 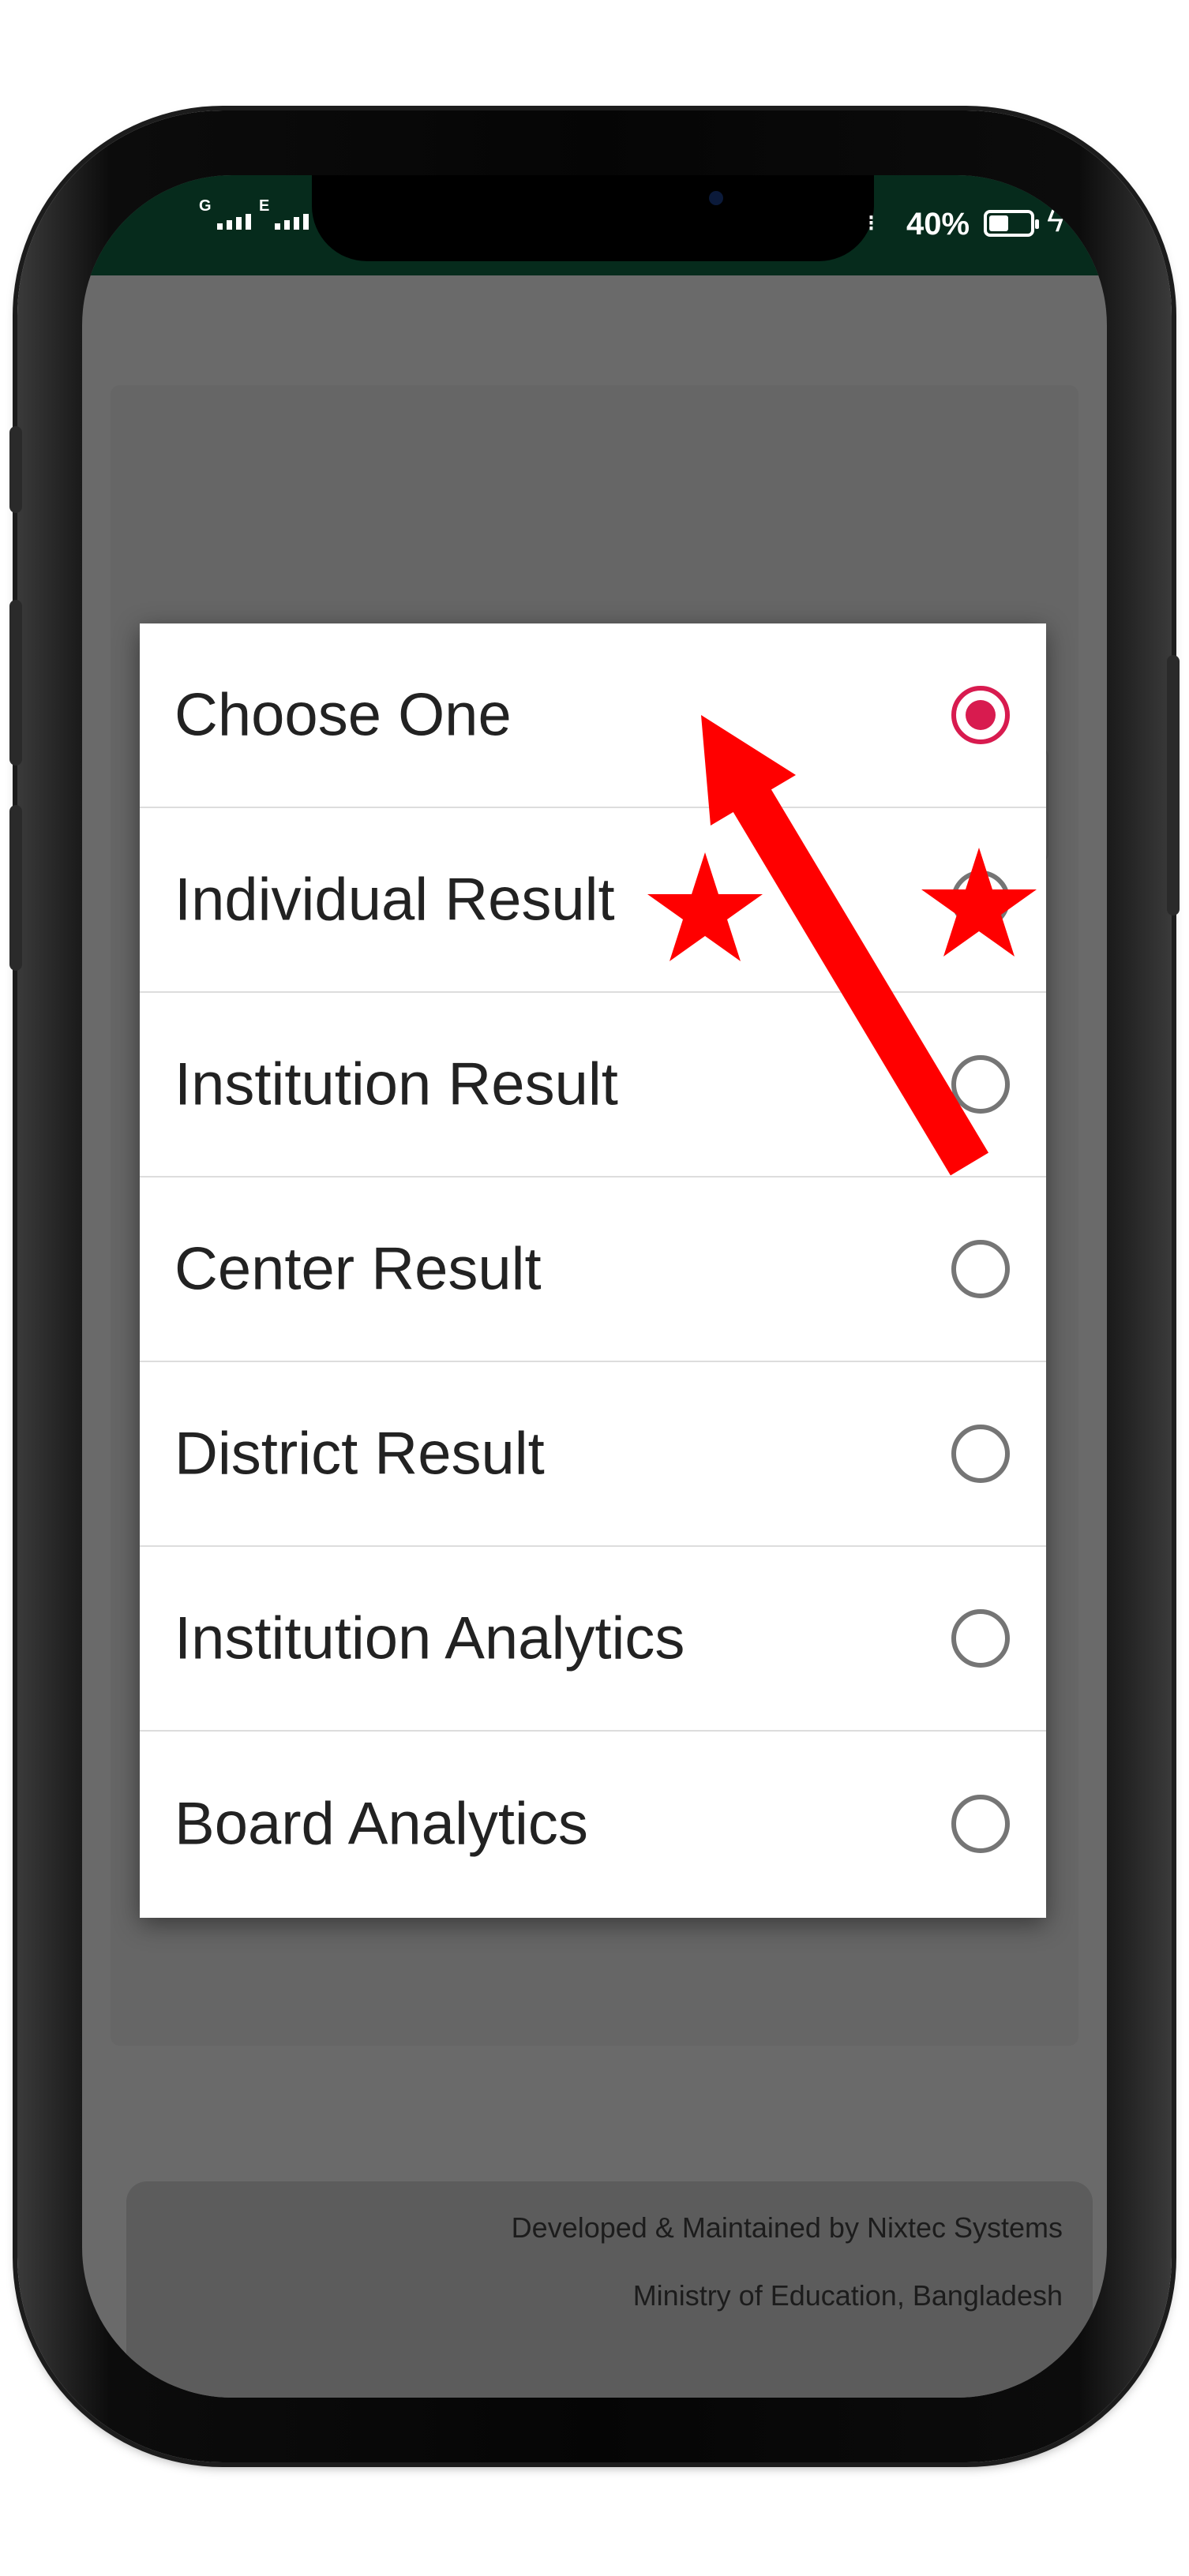 I want to click on volume-down-button, so click(x=15, y=888).